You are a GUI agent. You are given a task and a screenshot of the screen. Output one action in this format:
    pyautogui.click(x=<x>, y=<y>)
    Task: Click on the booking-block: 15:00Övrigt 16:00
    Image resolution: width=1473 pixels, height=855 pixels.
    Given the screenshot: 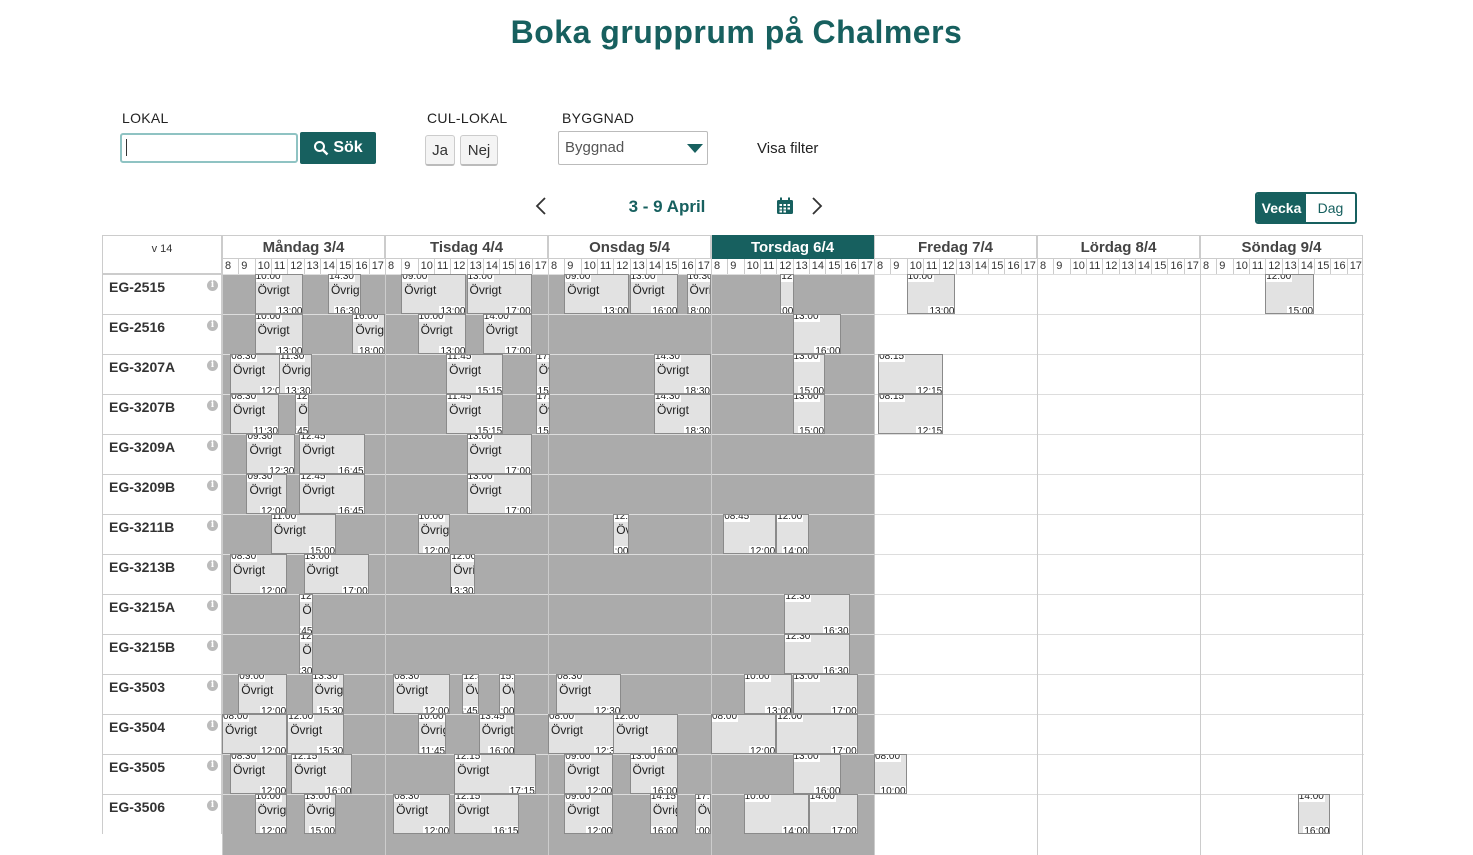 What is the action you would take?
    pyautogui.click(x=507, y=694)
    